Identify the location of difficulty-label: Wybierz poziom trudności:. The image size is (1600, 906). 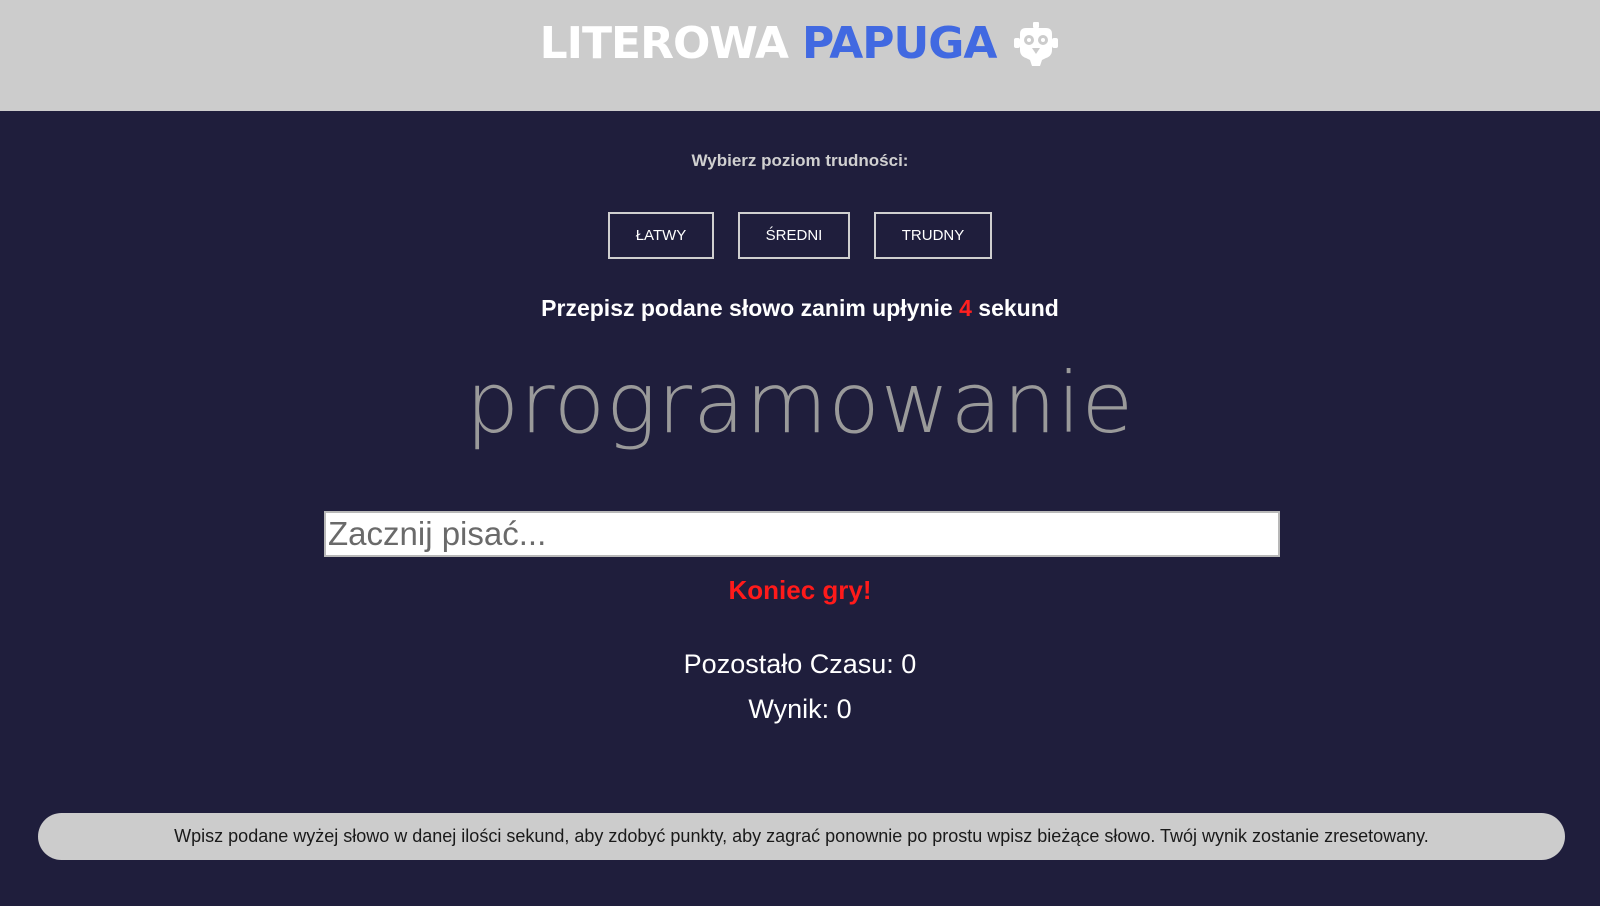
(800, 160).